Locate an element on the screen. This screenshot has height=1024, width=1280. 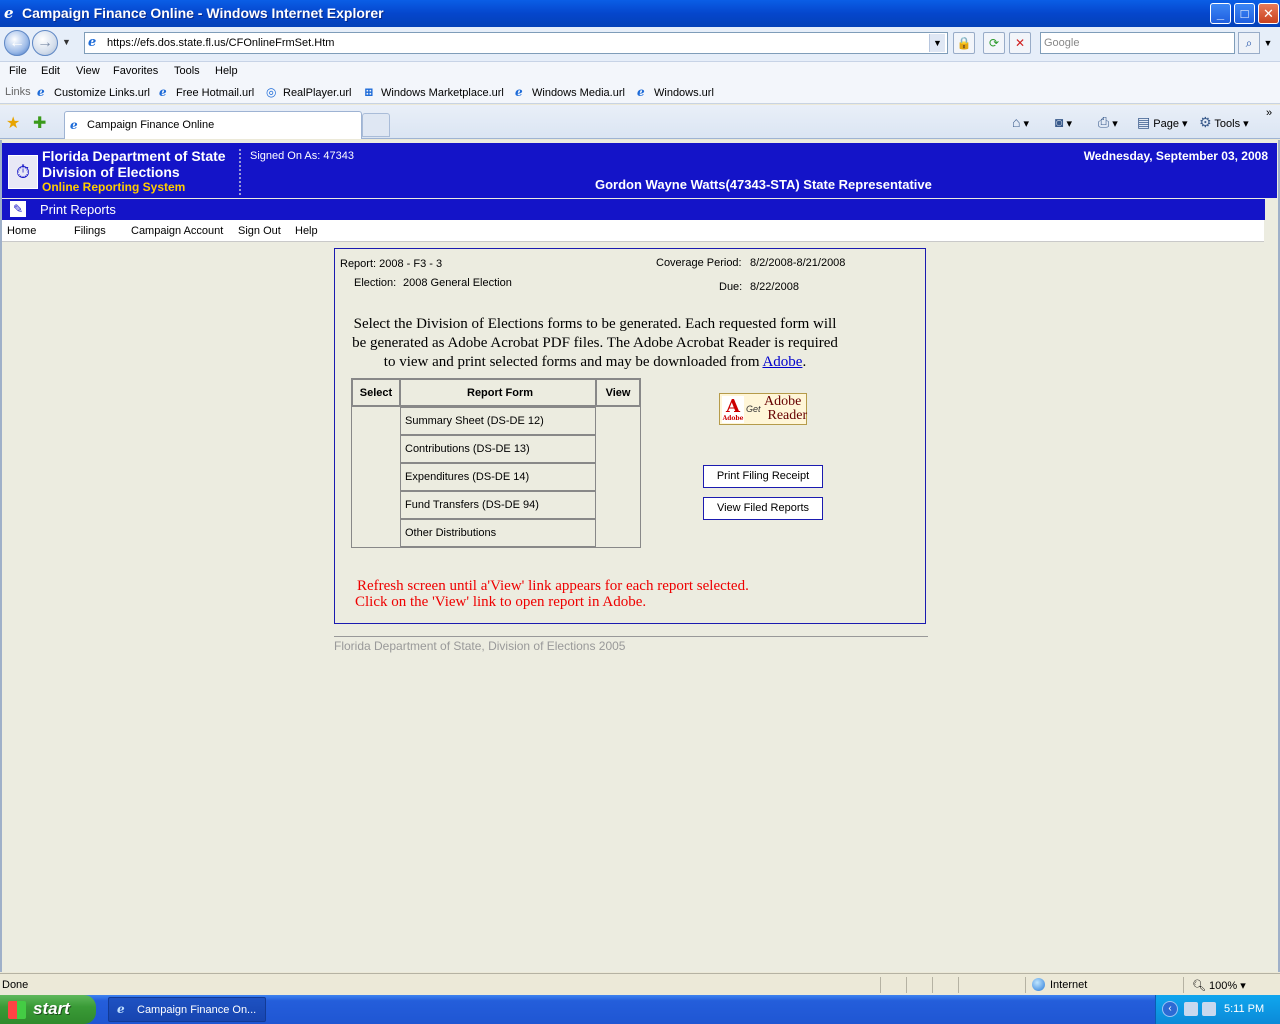
tray-security-icon is located at coordinates (1209, 1009).